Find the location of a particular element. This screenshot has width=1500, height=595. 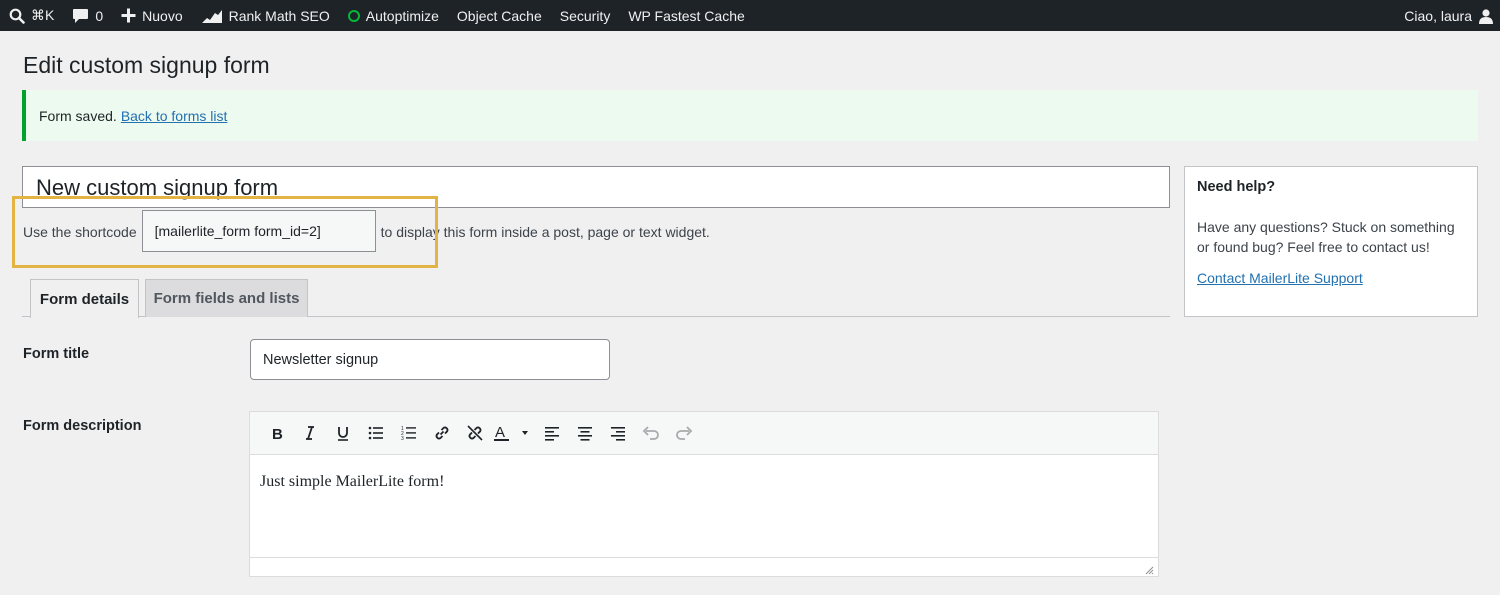

form-title-label: Form title is located at coordinates (56, 354).